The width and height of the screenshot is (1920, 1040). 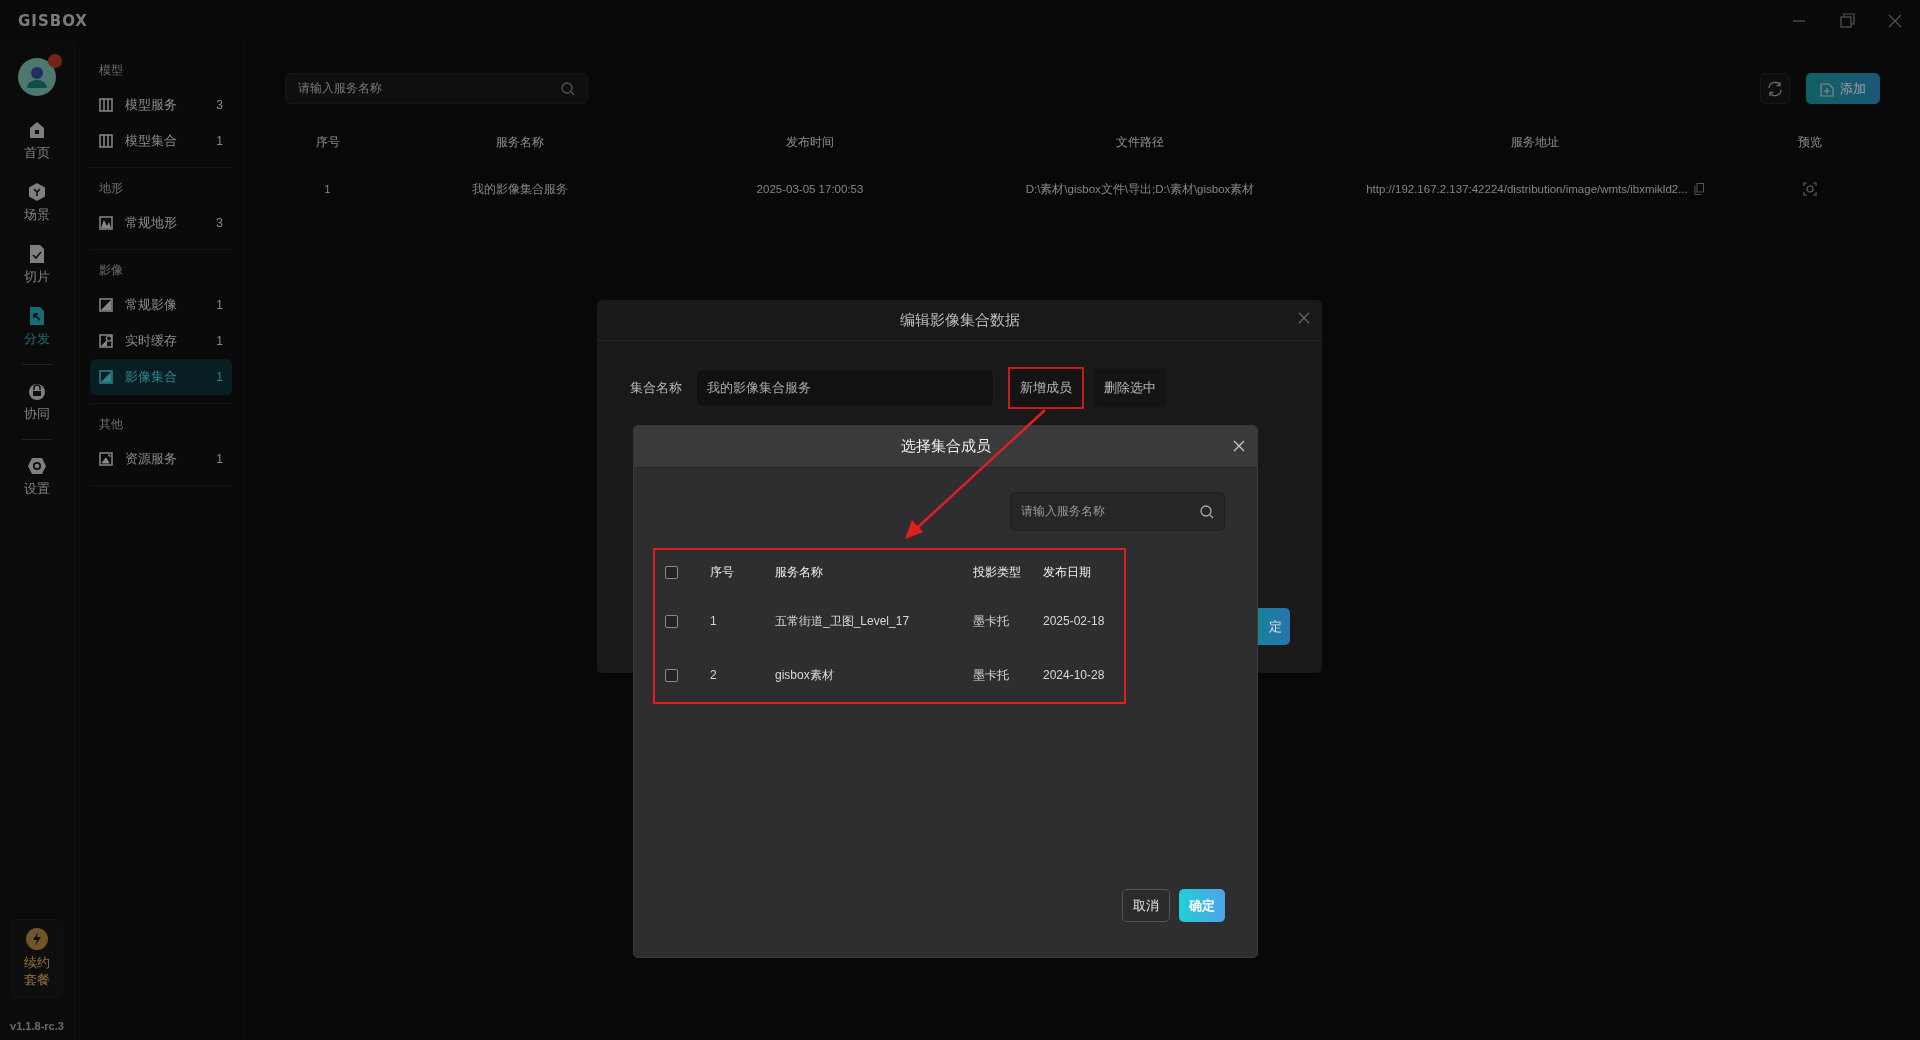 I want to click on add-button: 添加, so click(x=1843, y=88).